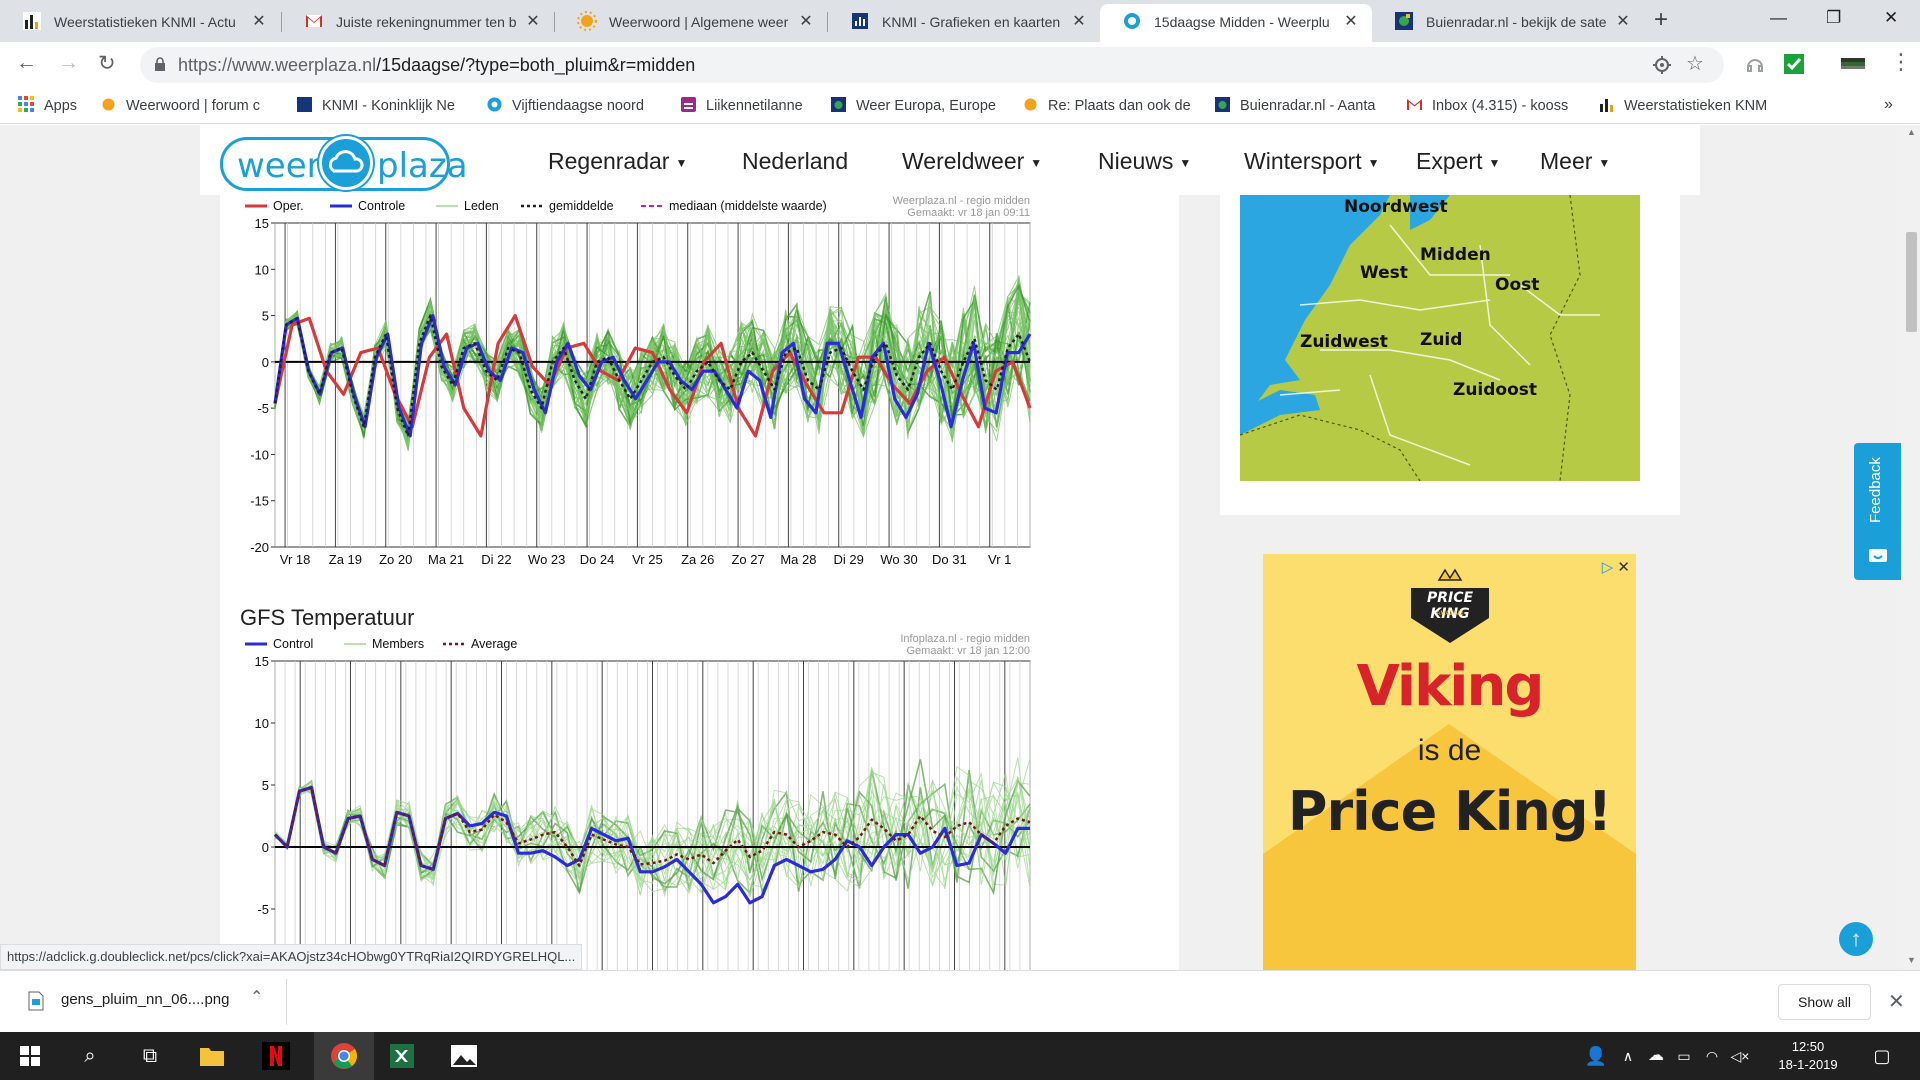 The width and height of the screenshot is (1920, 1088). Describe the element at coordinates (1824, 1002) in the screenshot. I see `show-all-button: Show all` at that location.